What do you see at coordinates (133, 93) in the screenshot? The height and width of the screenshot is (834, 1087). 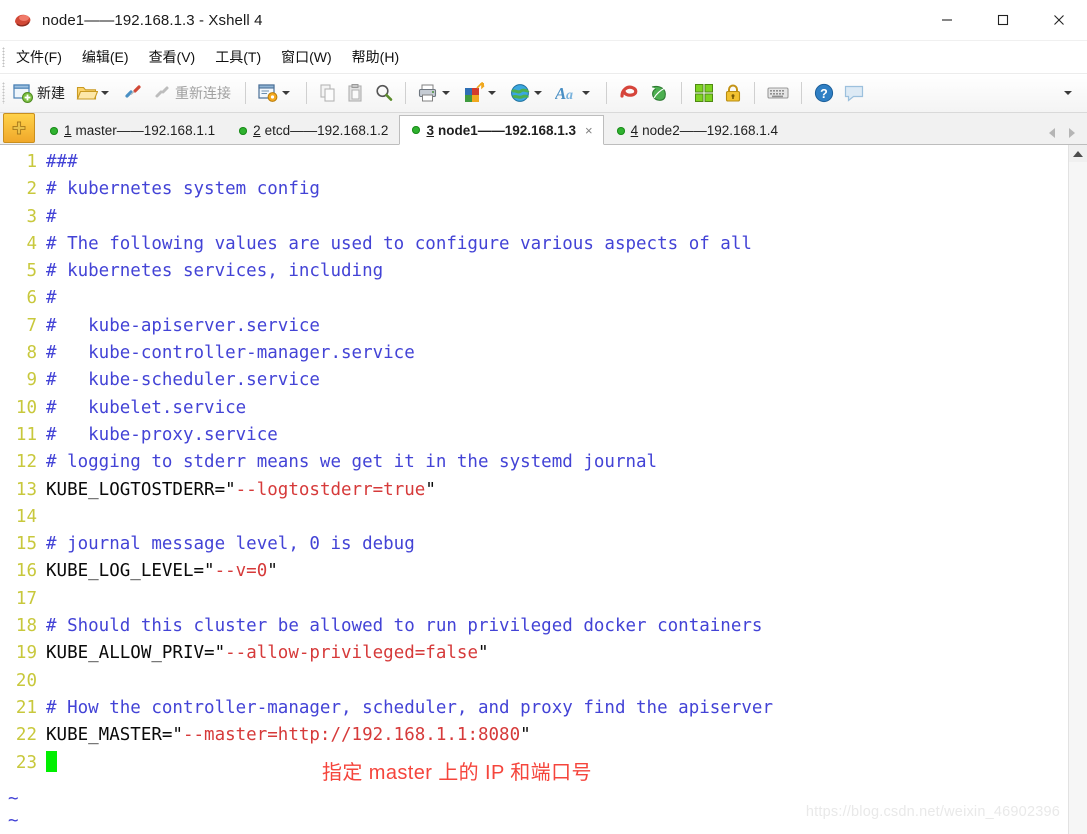 I see `disconnect-button` at bounding box center [133, 93].